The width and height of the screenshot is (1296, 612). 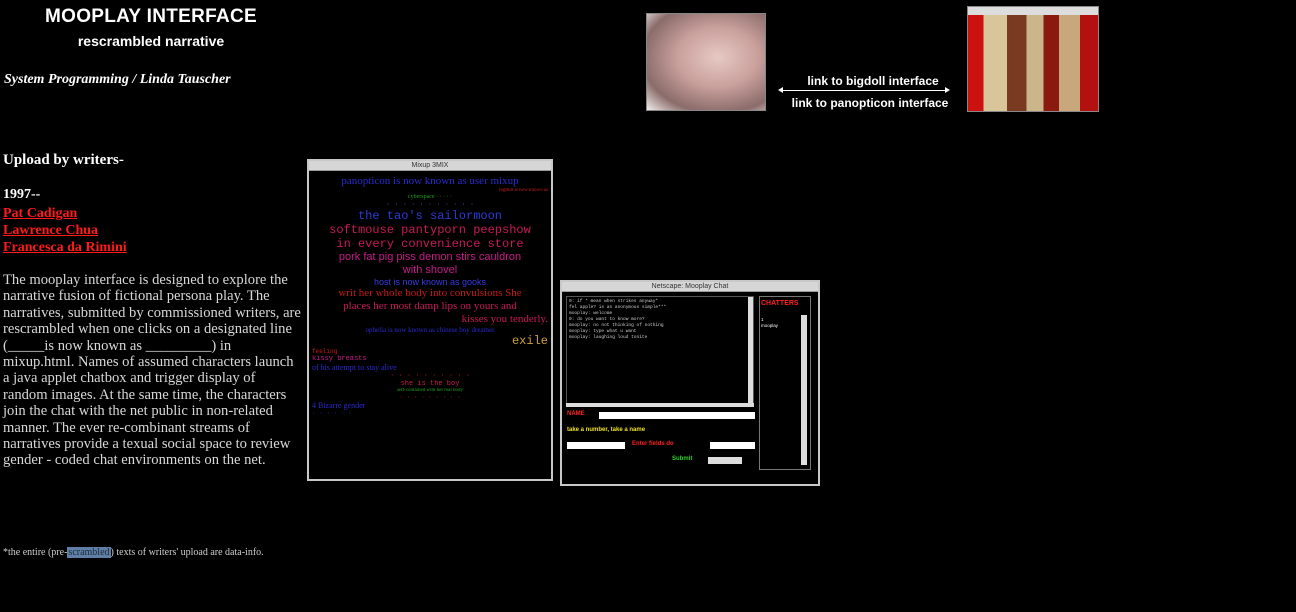 What do you see at coordinates (430, 166) in the screenshot?
I see `mixup-window-titlebar: Mixup 3MIX` at bounding box center [430, 166].